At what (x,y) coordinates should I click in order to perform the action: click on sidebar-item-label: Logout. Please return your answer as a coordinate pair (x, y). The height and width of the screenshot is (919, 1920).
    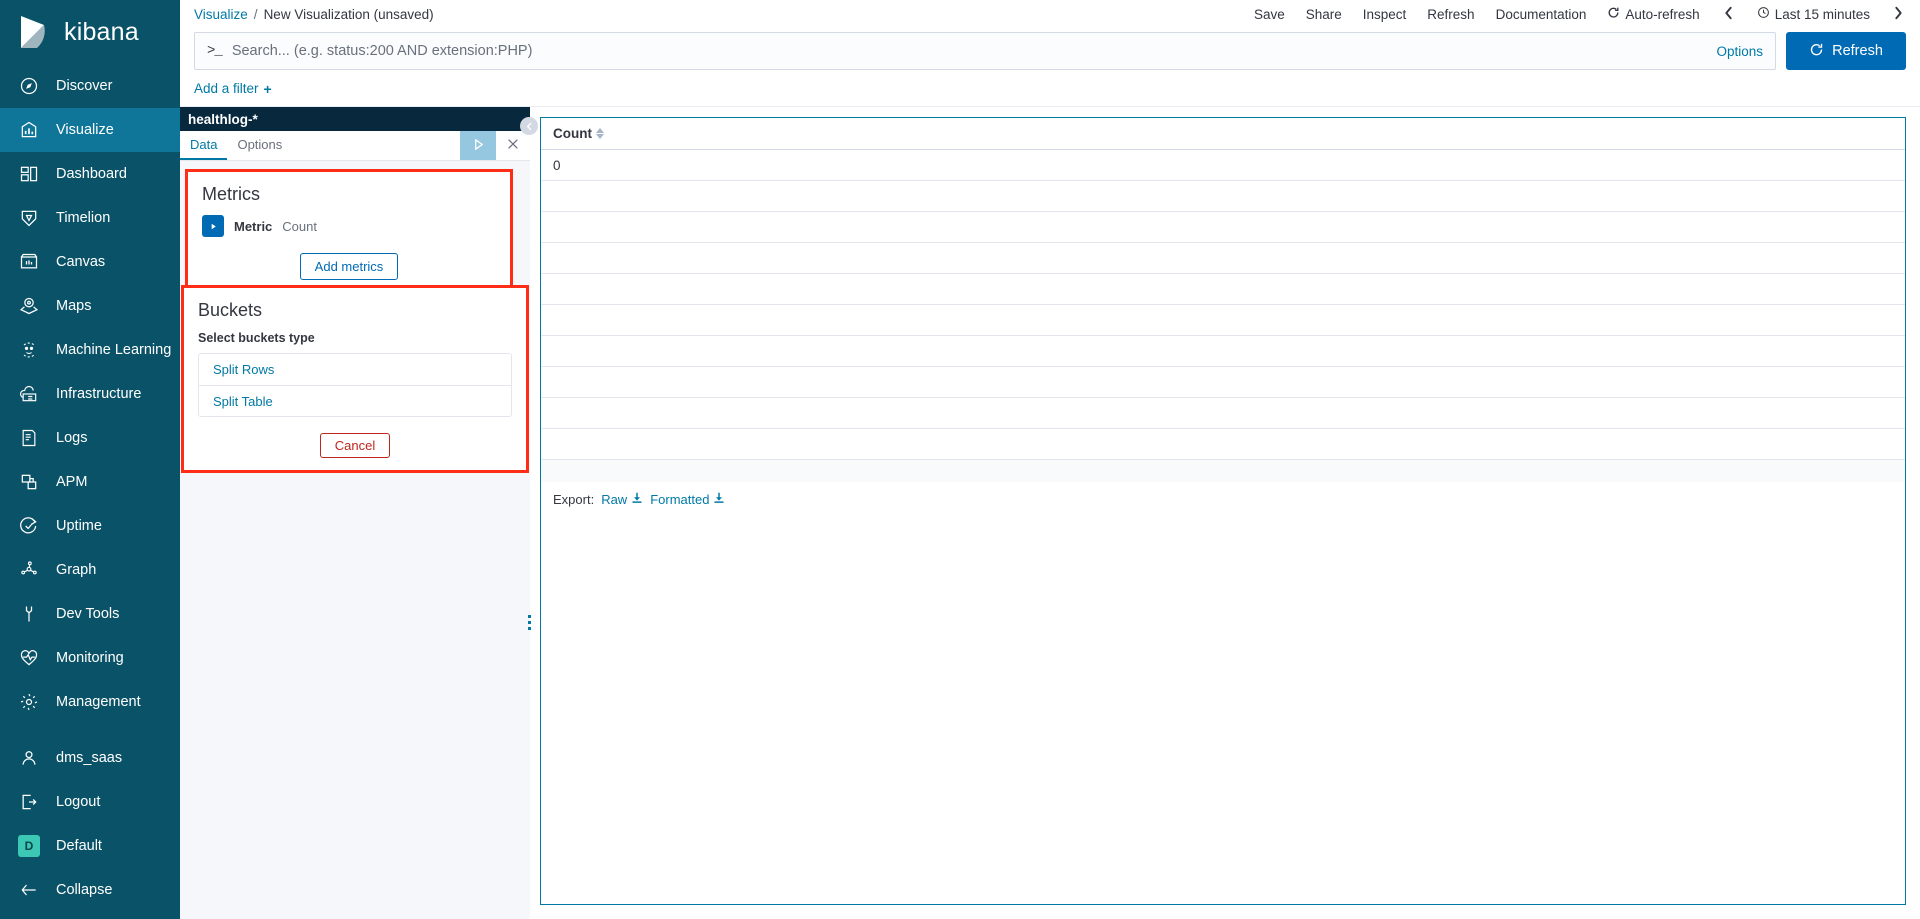
    Looking at the image, I should click on (78, 802).